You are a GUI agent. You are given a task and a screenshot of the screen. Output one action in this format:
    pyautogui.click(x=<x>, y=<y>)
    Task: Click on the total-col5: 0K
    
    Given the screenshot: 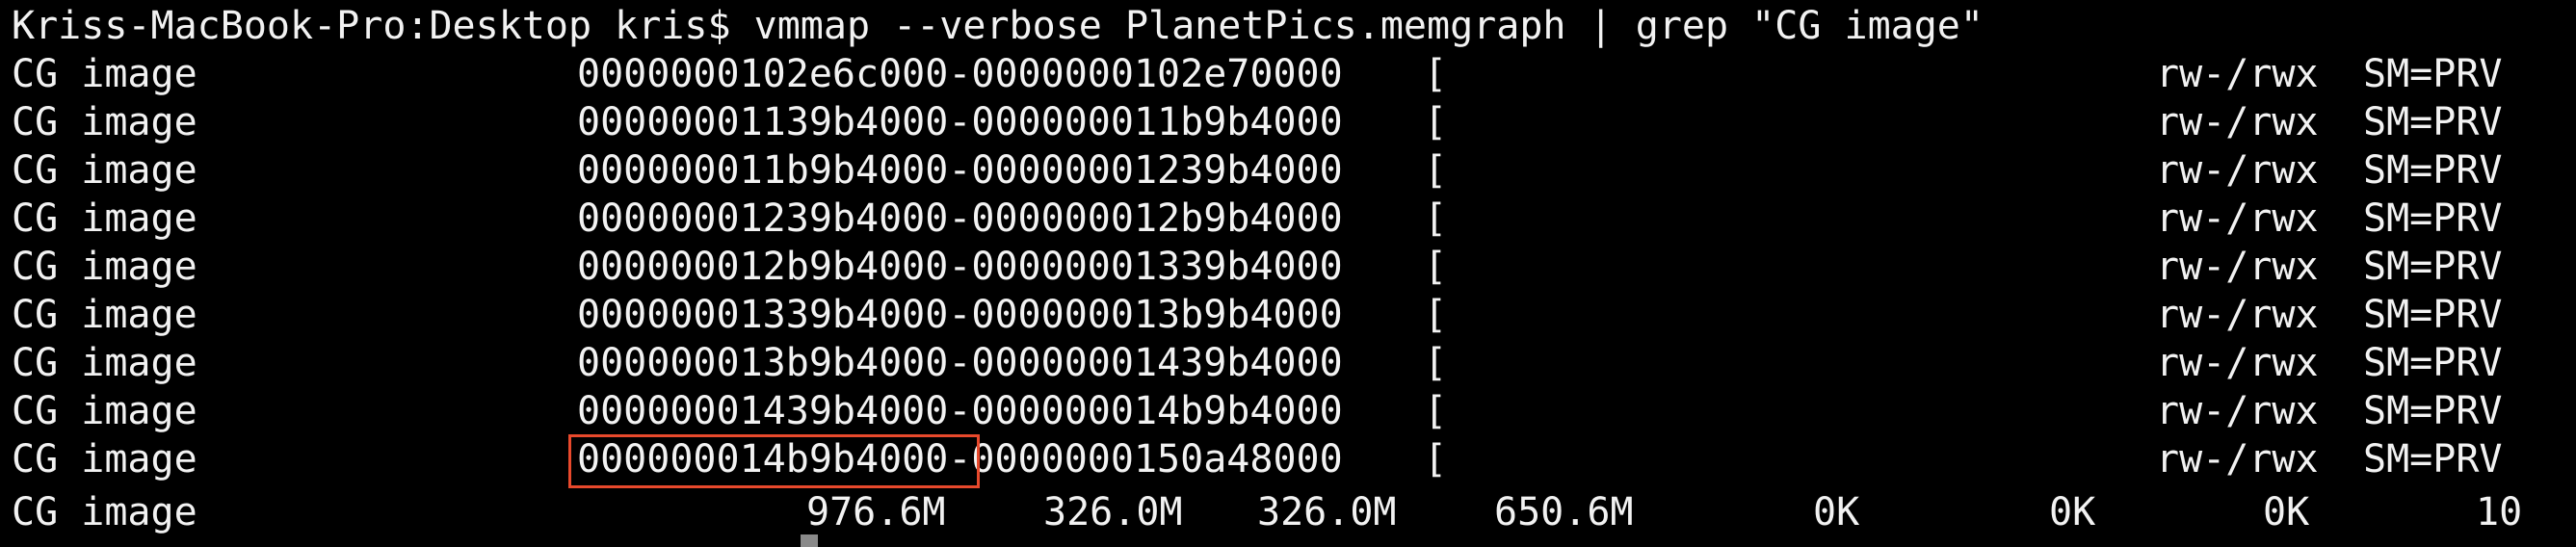 What is the action you would take?
    pyautogui.click(x=1836, y=512)
    